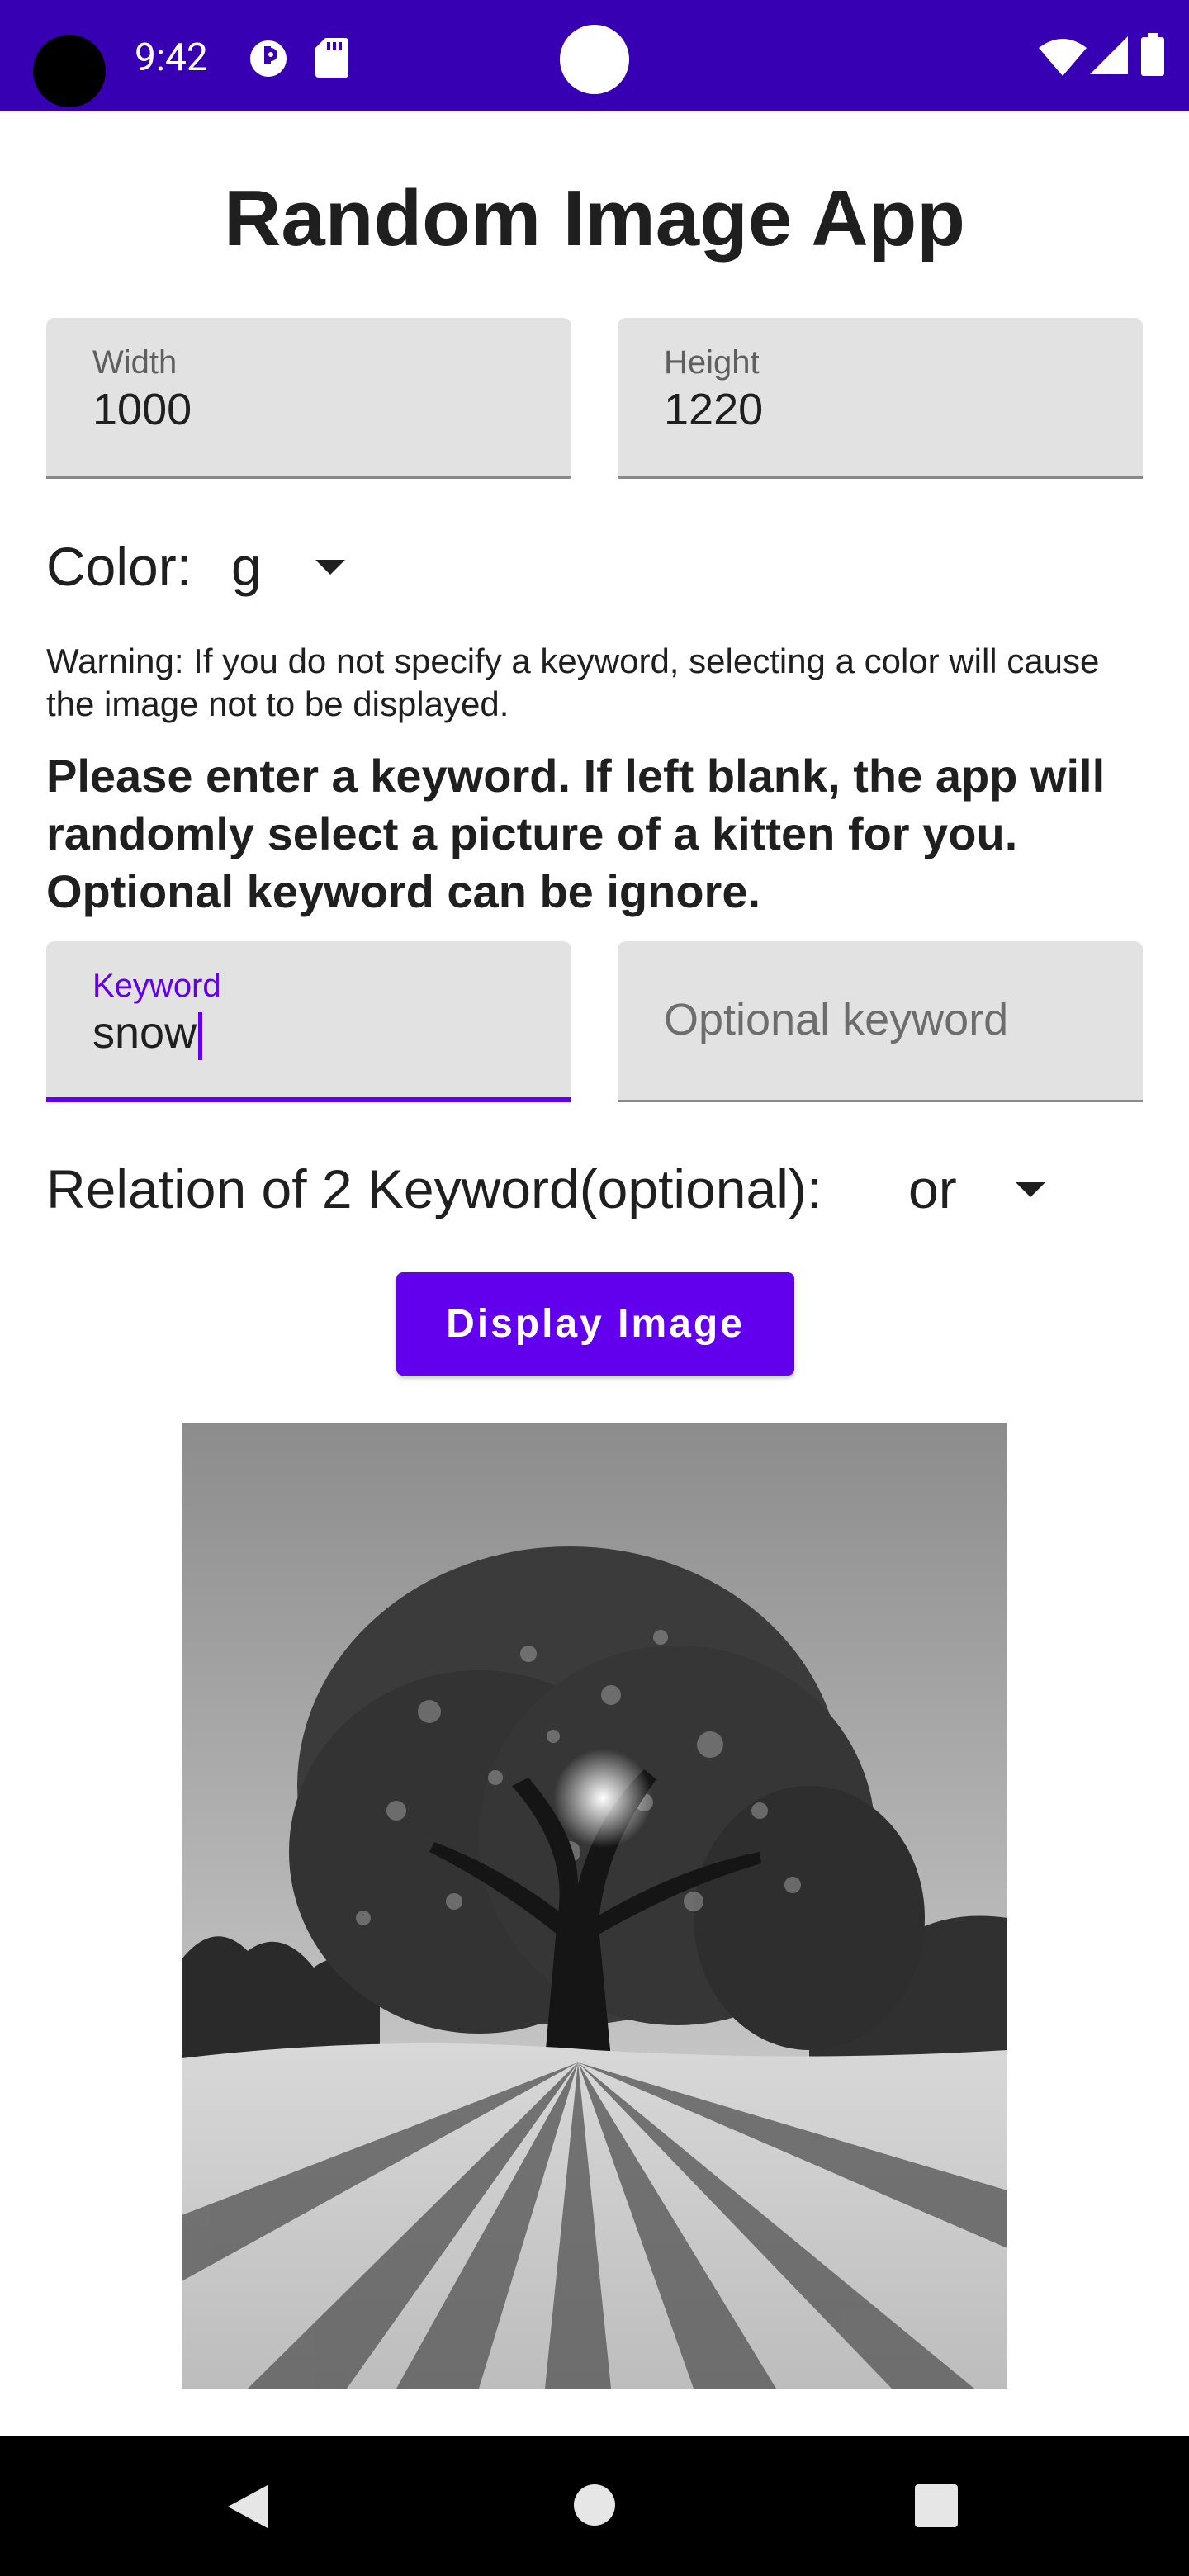 This screenshot has width=1189, height=2576. I want to click on status-bar: 9:42, so click(594, 55).